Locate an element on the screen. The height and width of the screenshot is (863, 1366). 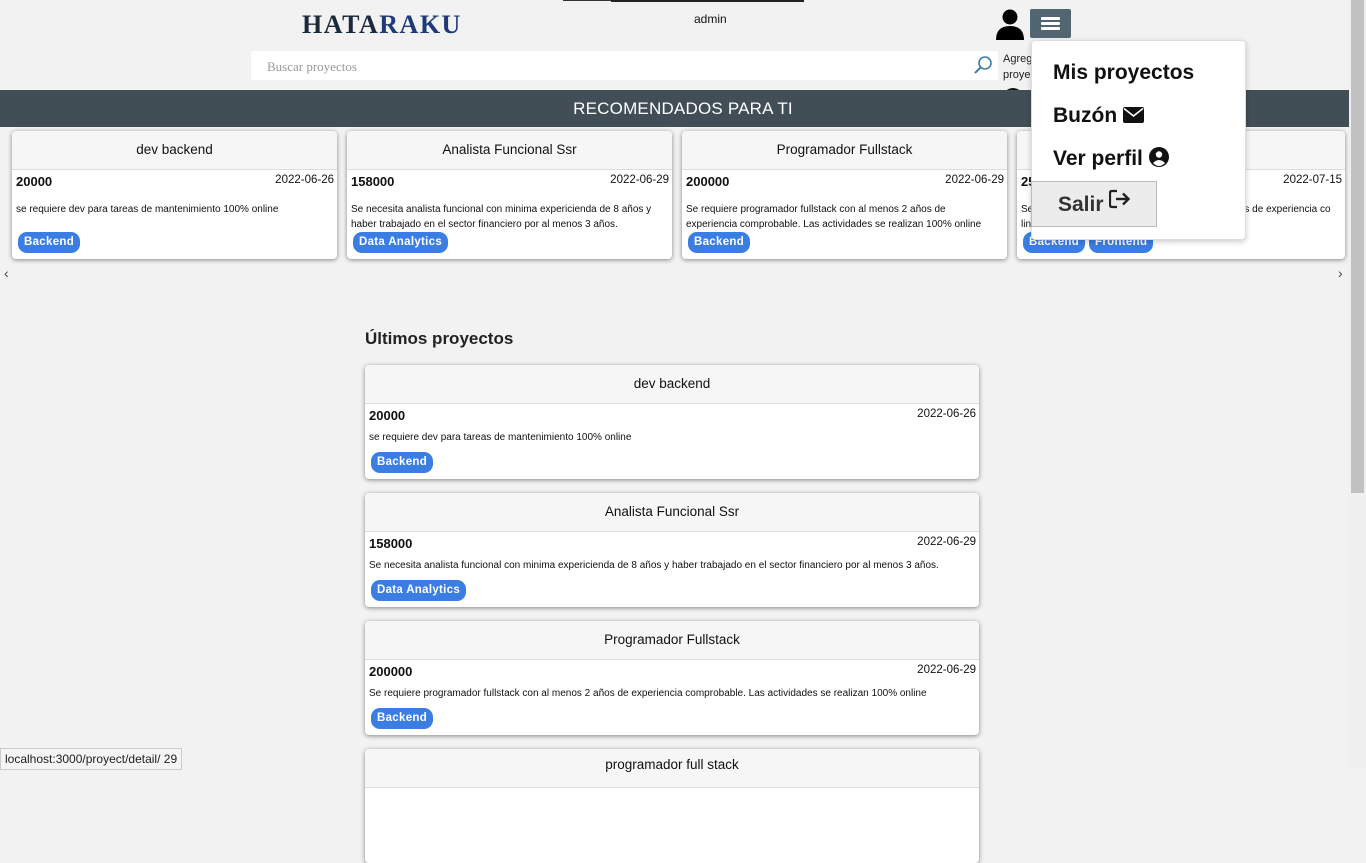
top-border-line-dark is located at coordinates (707, 1).